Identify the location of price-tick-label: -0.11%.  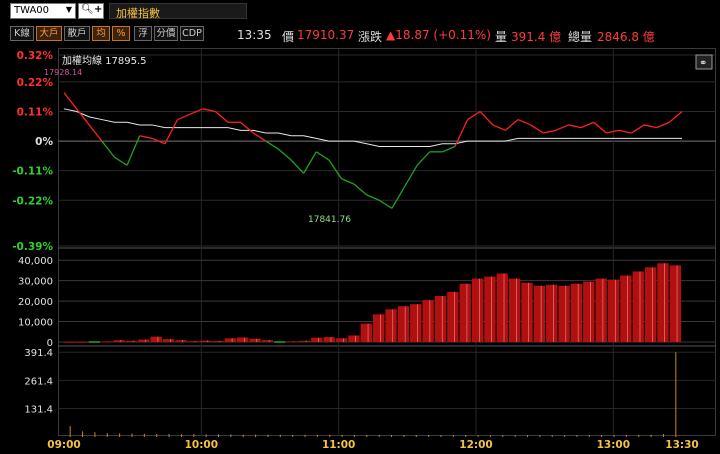
(32, 172).